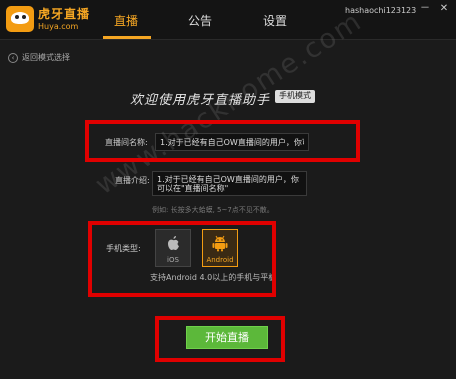 The width and height of the screenshot is (456, 379). I want to click on android-support-note: 支持Android 4.0以上的手机与平板, so click(213, 277).